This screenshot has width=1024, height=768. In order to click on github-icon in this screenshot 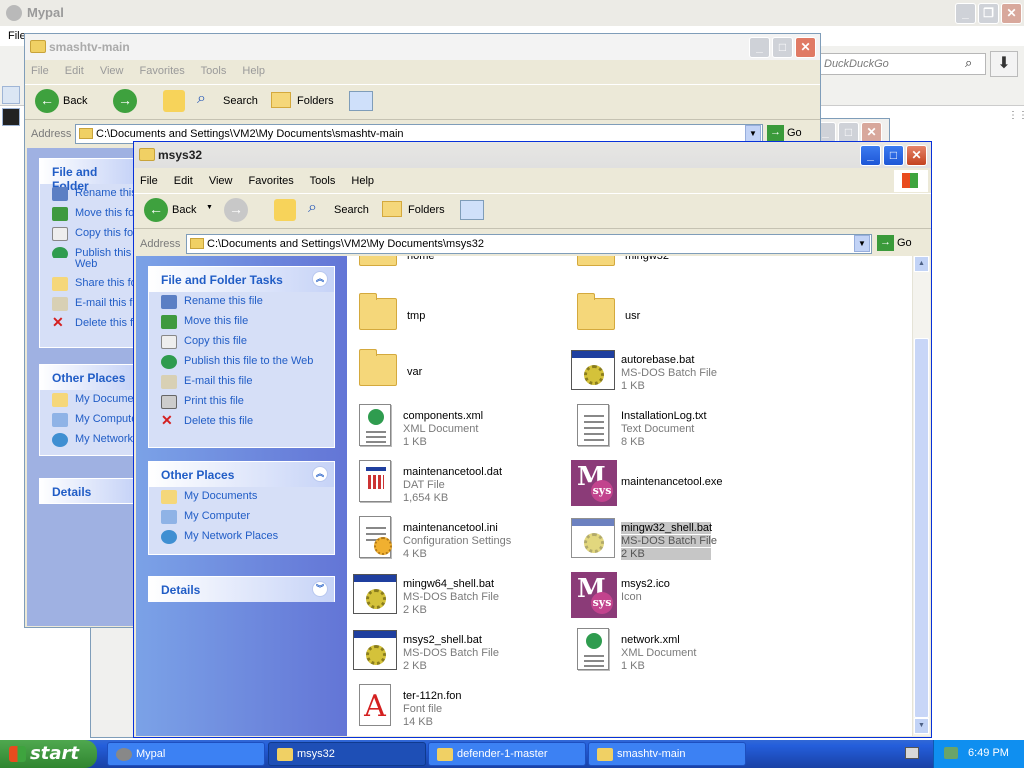, I will do `click(11, 117)`.